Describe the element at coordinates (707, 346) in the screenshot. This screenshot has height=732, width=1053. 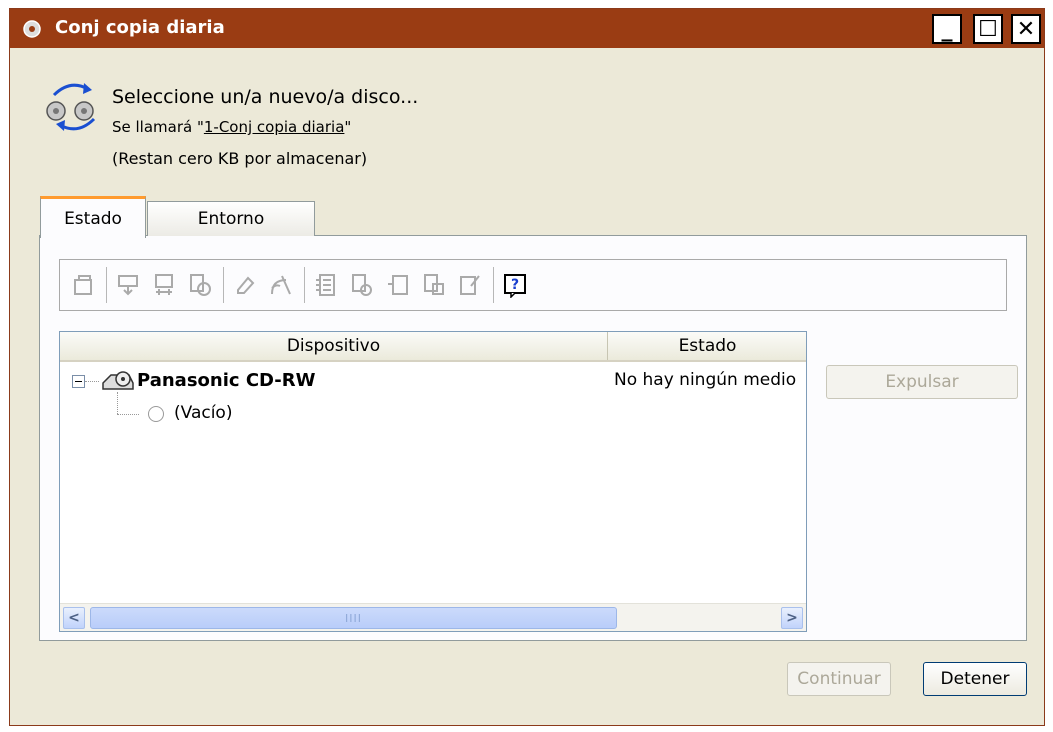
I see `column-header-status: Estado` at that location.